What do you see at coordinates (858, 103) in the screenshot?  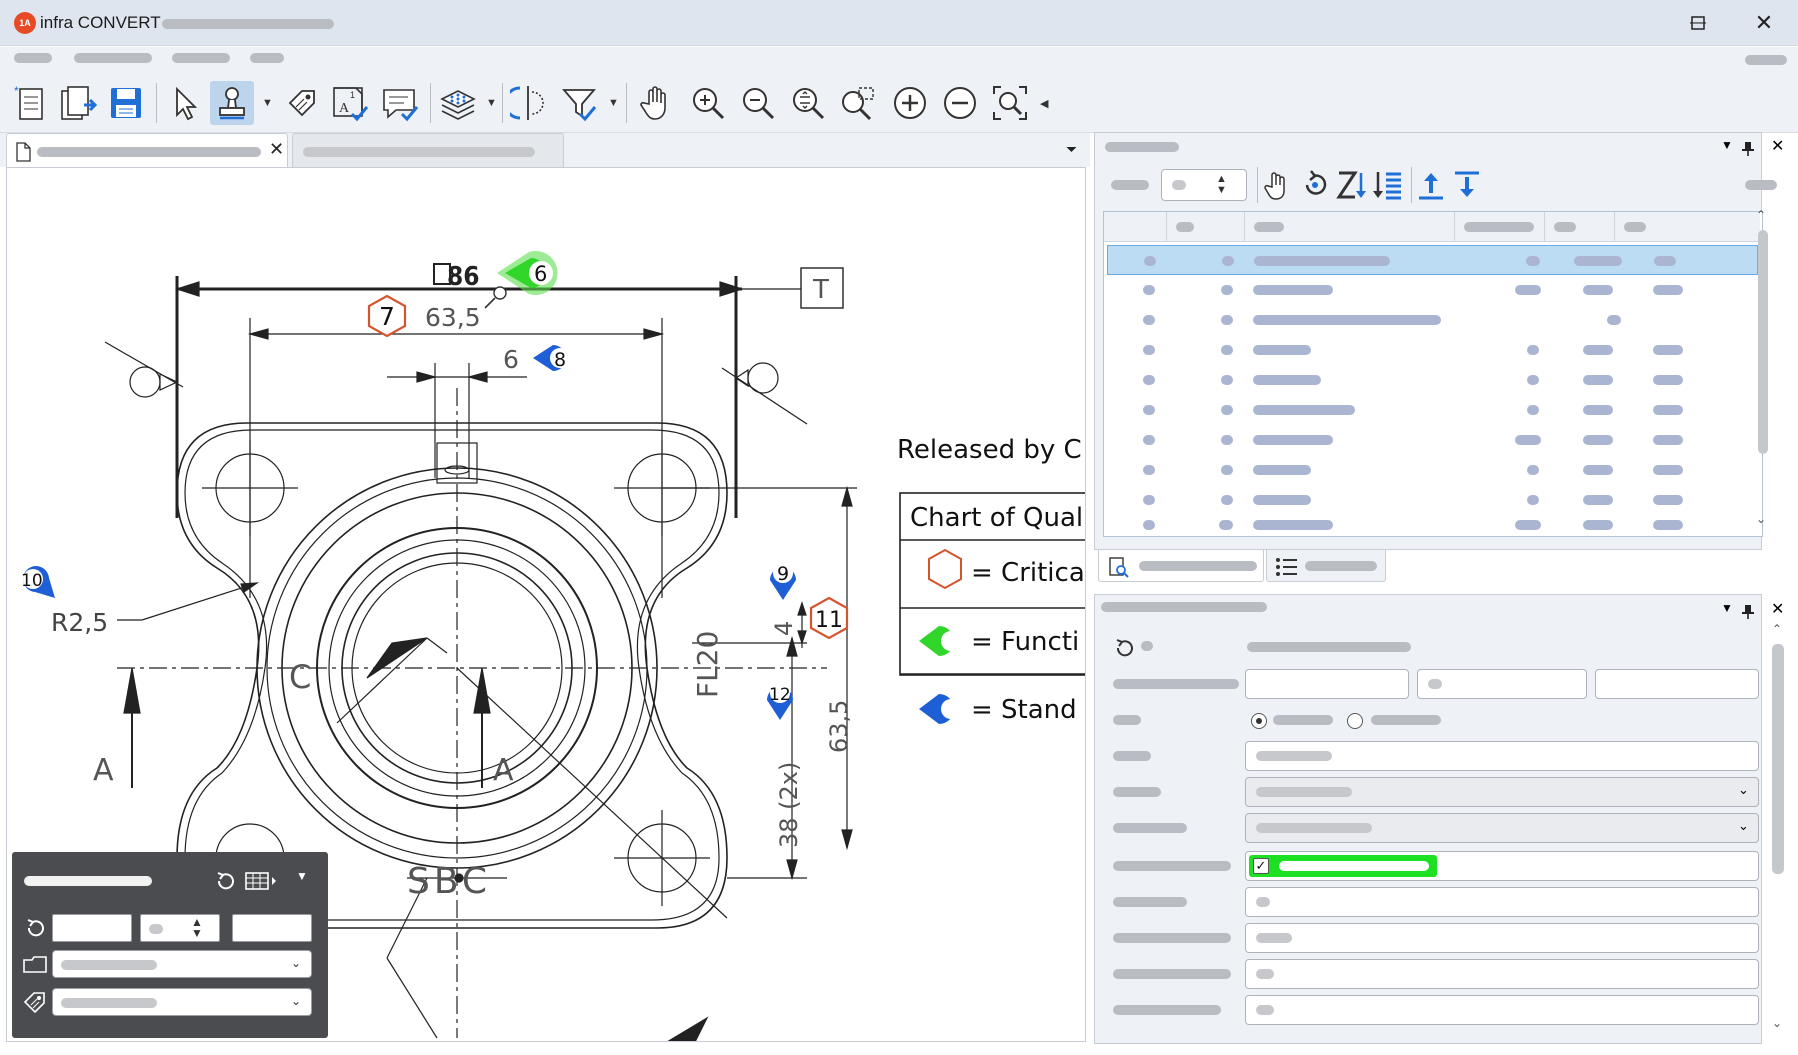 I see `zoom-area-button` at bounding box center [858, 103].